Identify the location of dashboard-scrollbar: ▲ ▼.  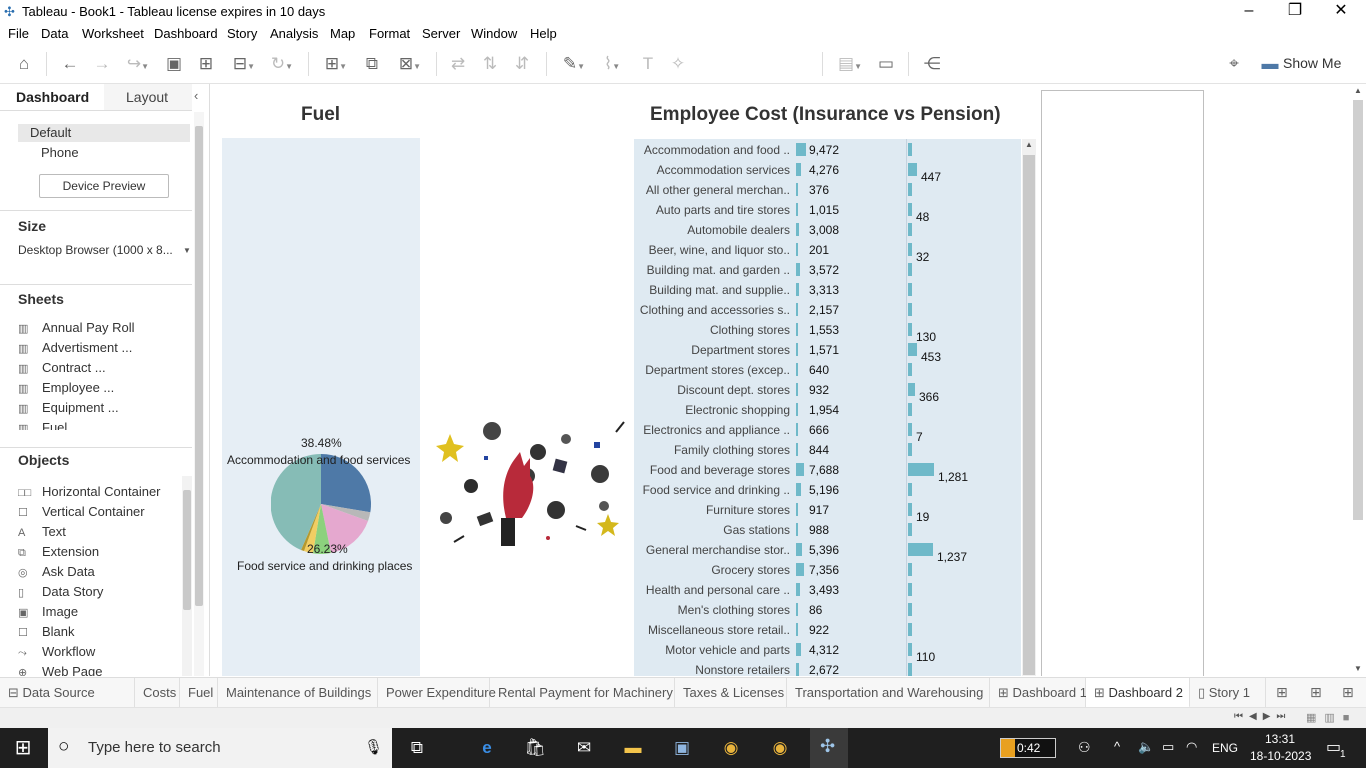
(1358, 380).